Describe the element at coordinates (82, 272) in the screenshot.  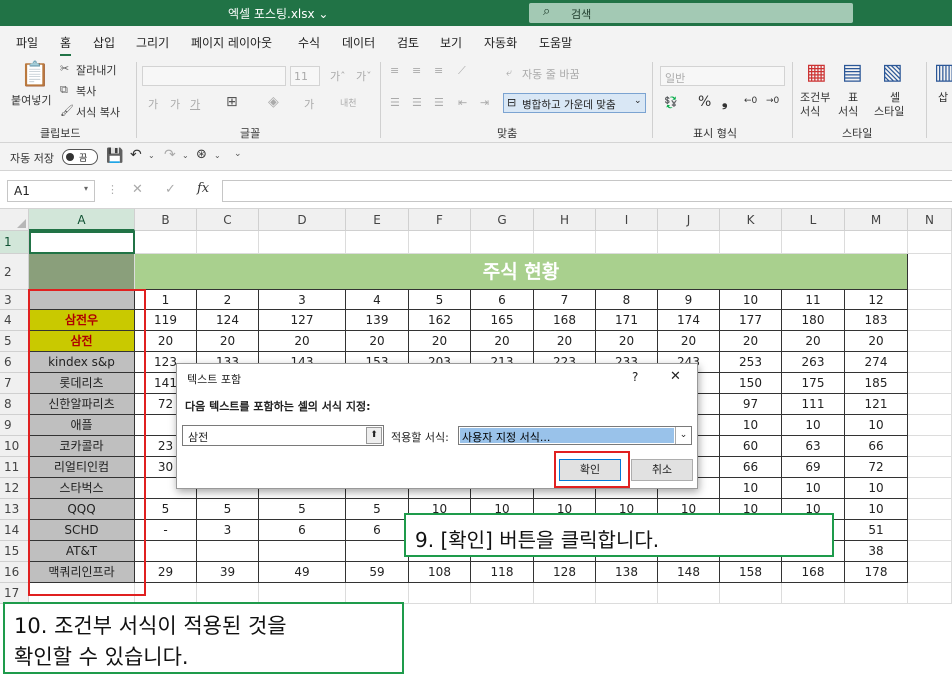
I see `cell-a2` at that location.